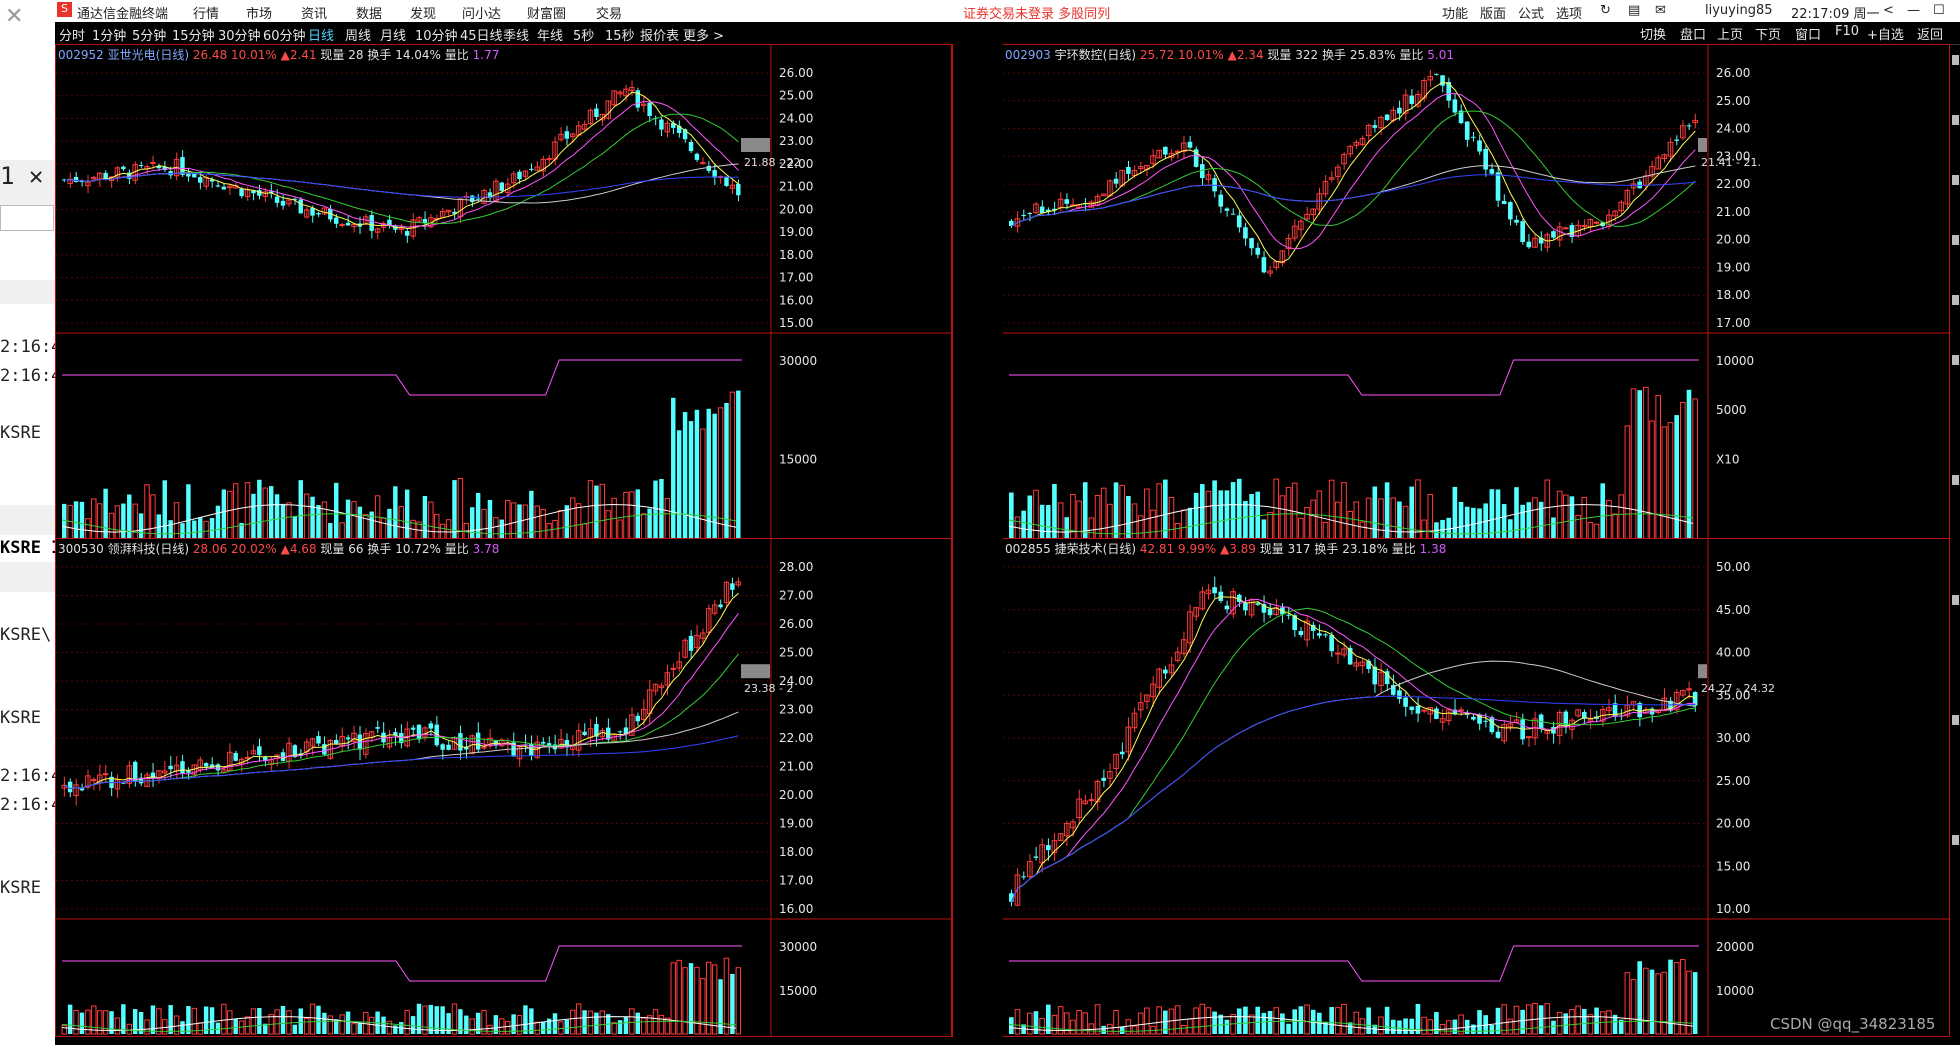  What do you see at coordinates (516, 34) in the screenshot?
I see `period-quarterly: 季线` at bounding box center [516, 34].